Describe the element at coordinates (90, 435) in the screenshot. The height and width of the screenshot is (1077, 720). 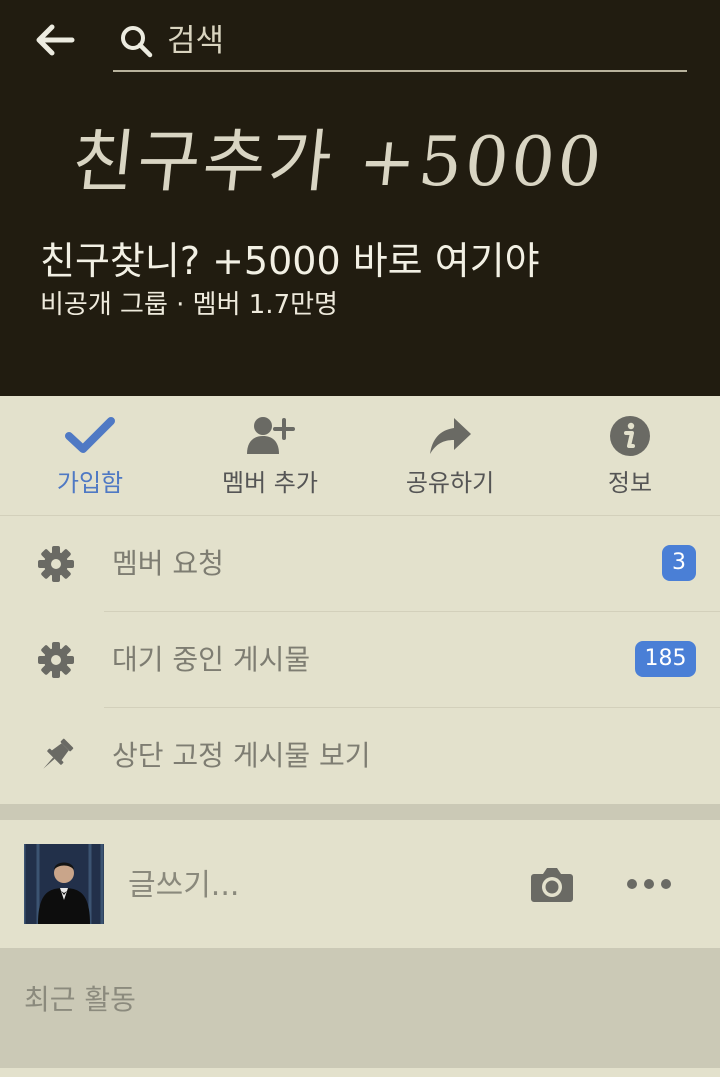
I see `check-icon` at that location.